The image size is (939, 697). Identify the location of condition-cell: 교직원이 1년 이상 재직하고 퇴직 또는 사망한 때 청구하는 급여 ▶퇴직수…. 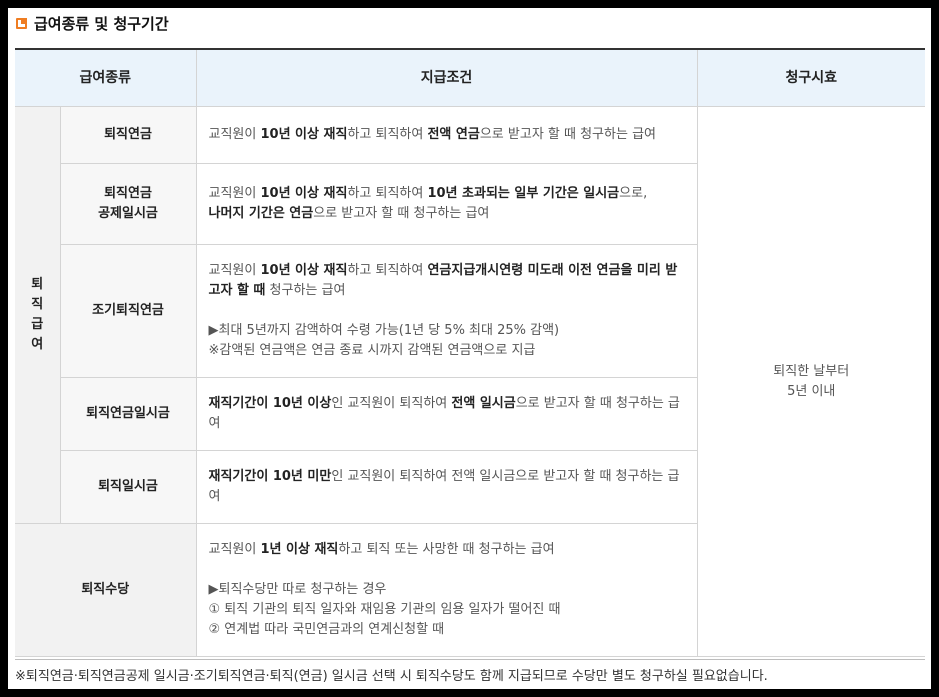
(446, 590).